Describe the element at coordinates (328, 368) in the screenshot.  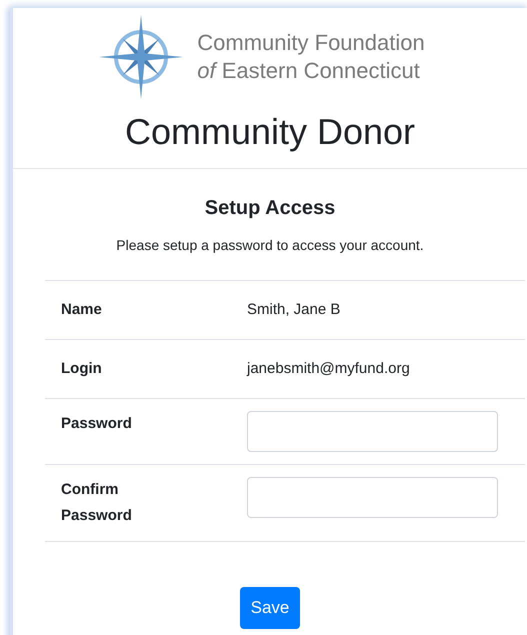
I see `field-value: janebsmith@myfund.org` at that location.